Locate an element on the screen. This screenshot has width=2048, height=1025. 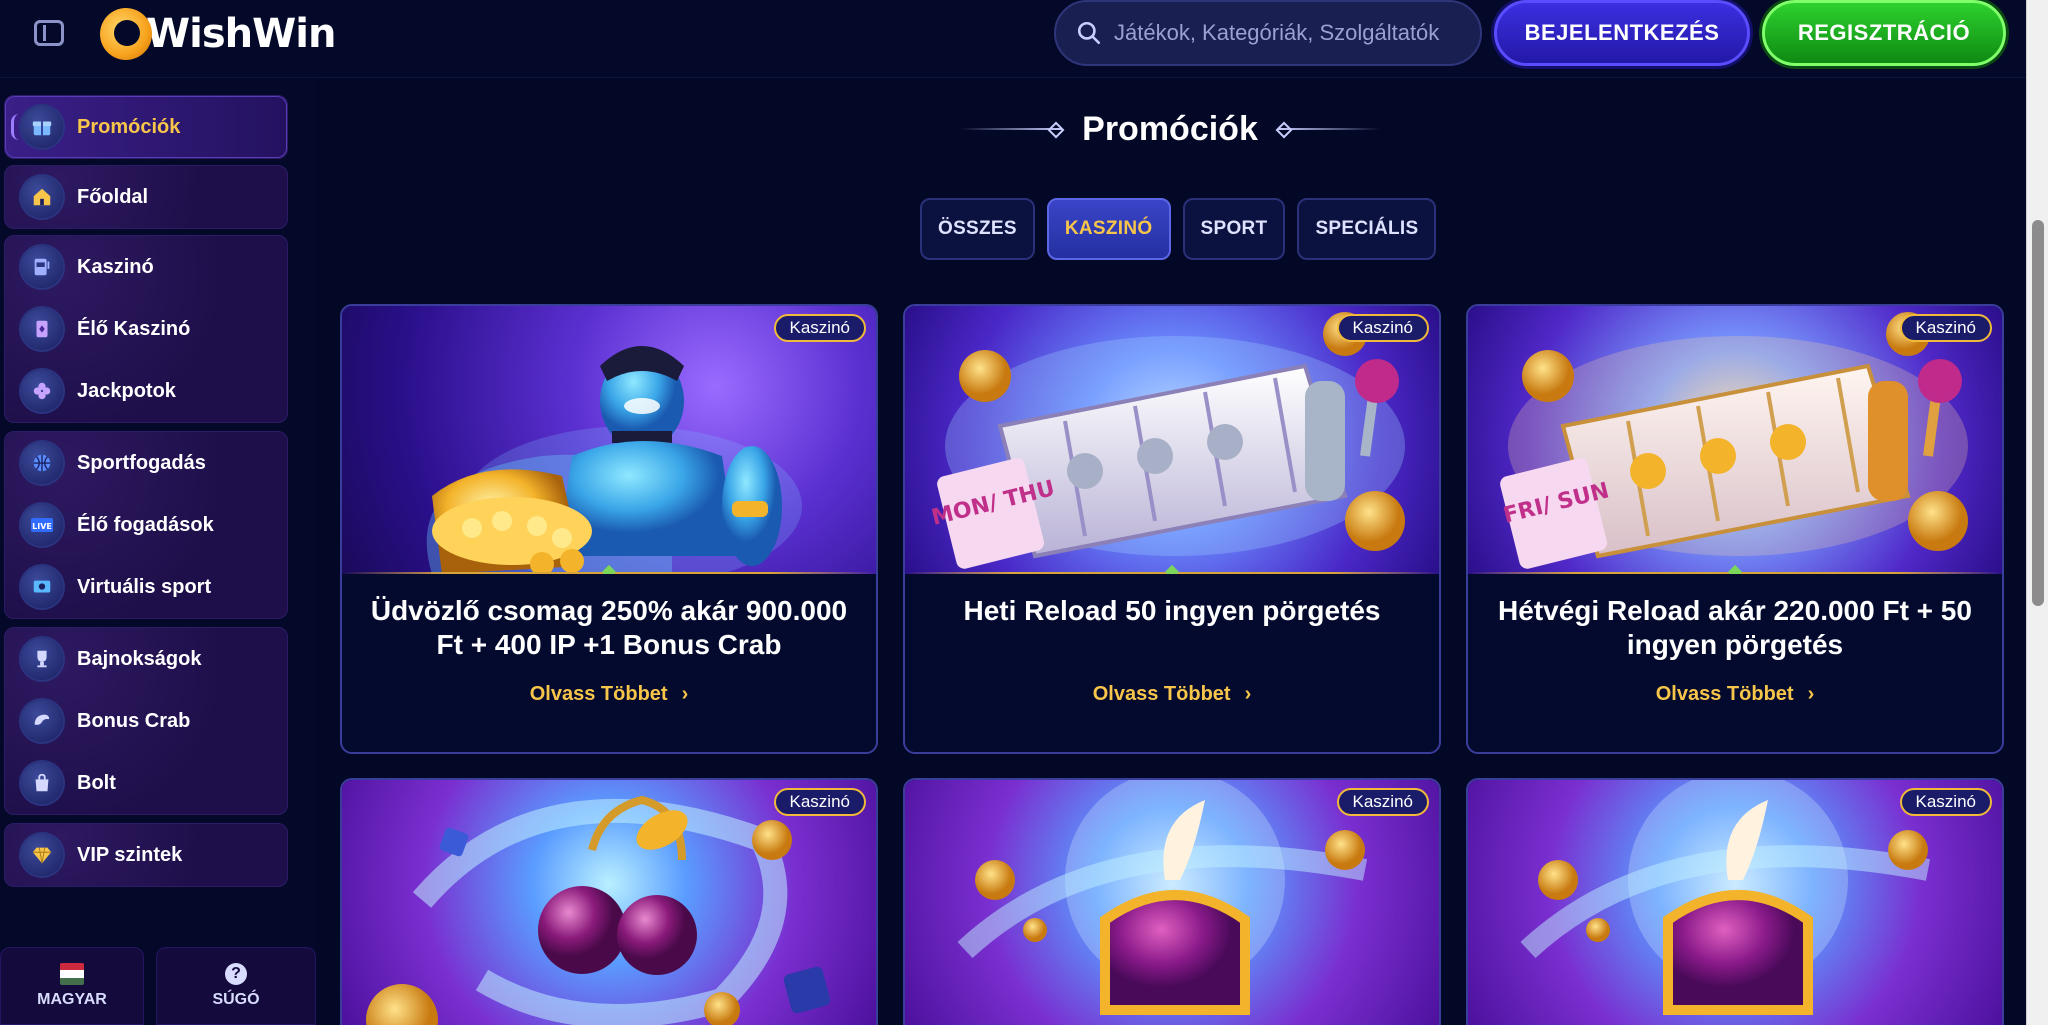
claw-icon is located at coordinates (42, 721).